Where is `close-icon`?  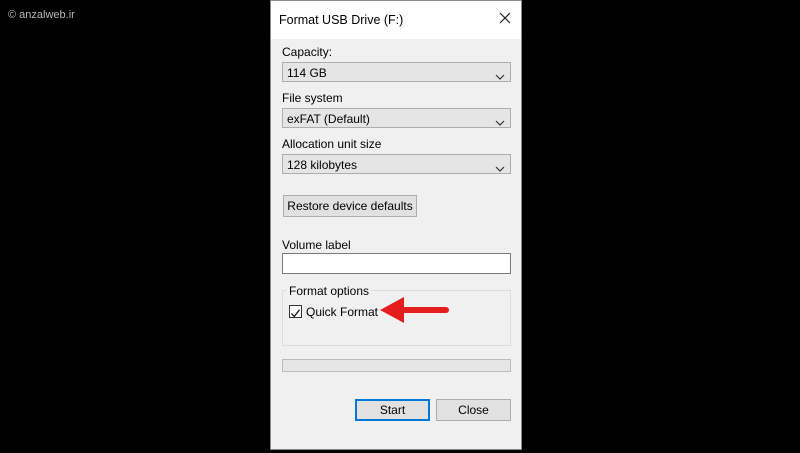
close-icon is located at coordinates (505, 18).